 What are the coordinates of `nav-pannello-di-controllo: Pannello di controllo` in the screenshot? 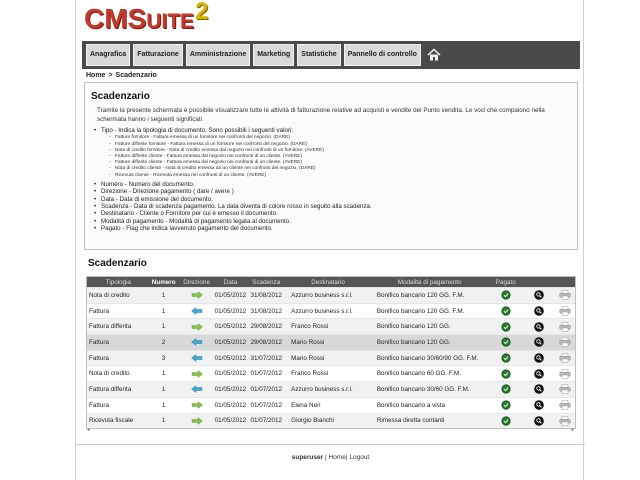 It's located at (382, 55).